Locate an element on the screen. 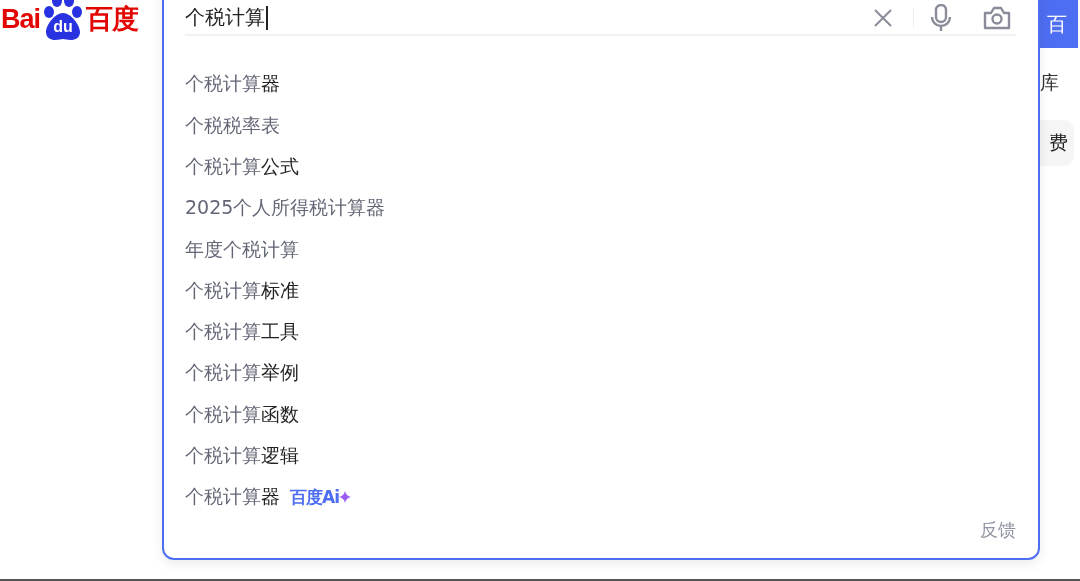  suggestion-item: 年度个税计算 is located at coordinates (242, 249).